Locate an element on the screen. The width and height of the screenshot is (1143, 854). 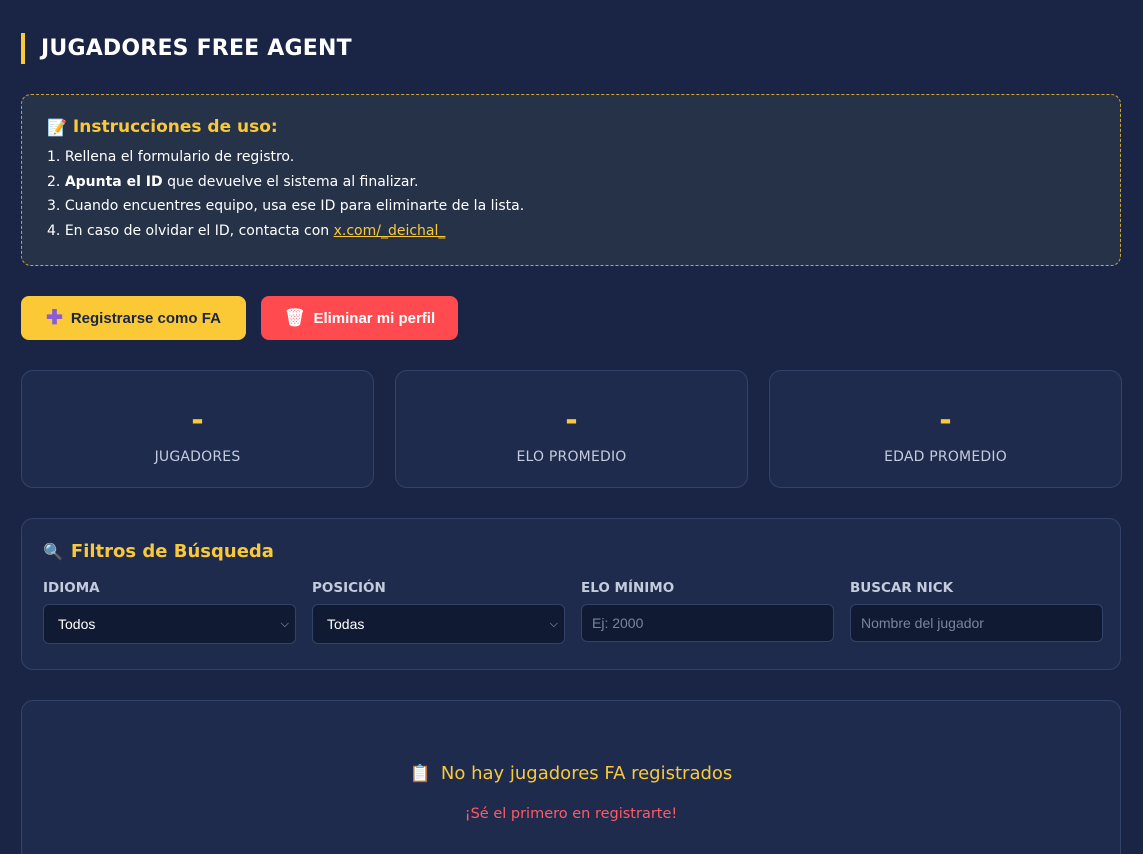
magnifier-icon: 🔍 is located at coordinates (53, 551).